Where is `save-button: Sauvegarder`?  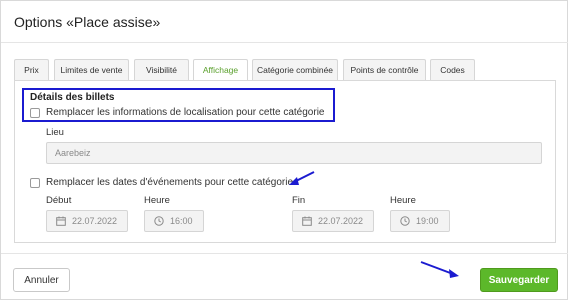 save-button: Sauvegarder is located at coordinates (519, 280).